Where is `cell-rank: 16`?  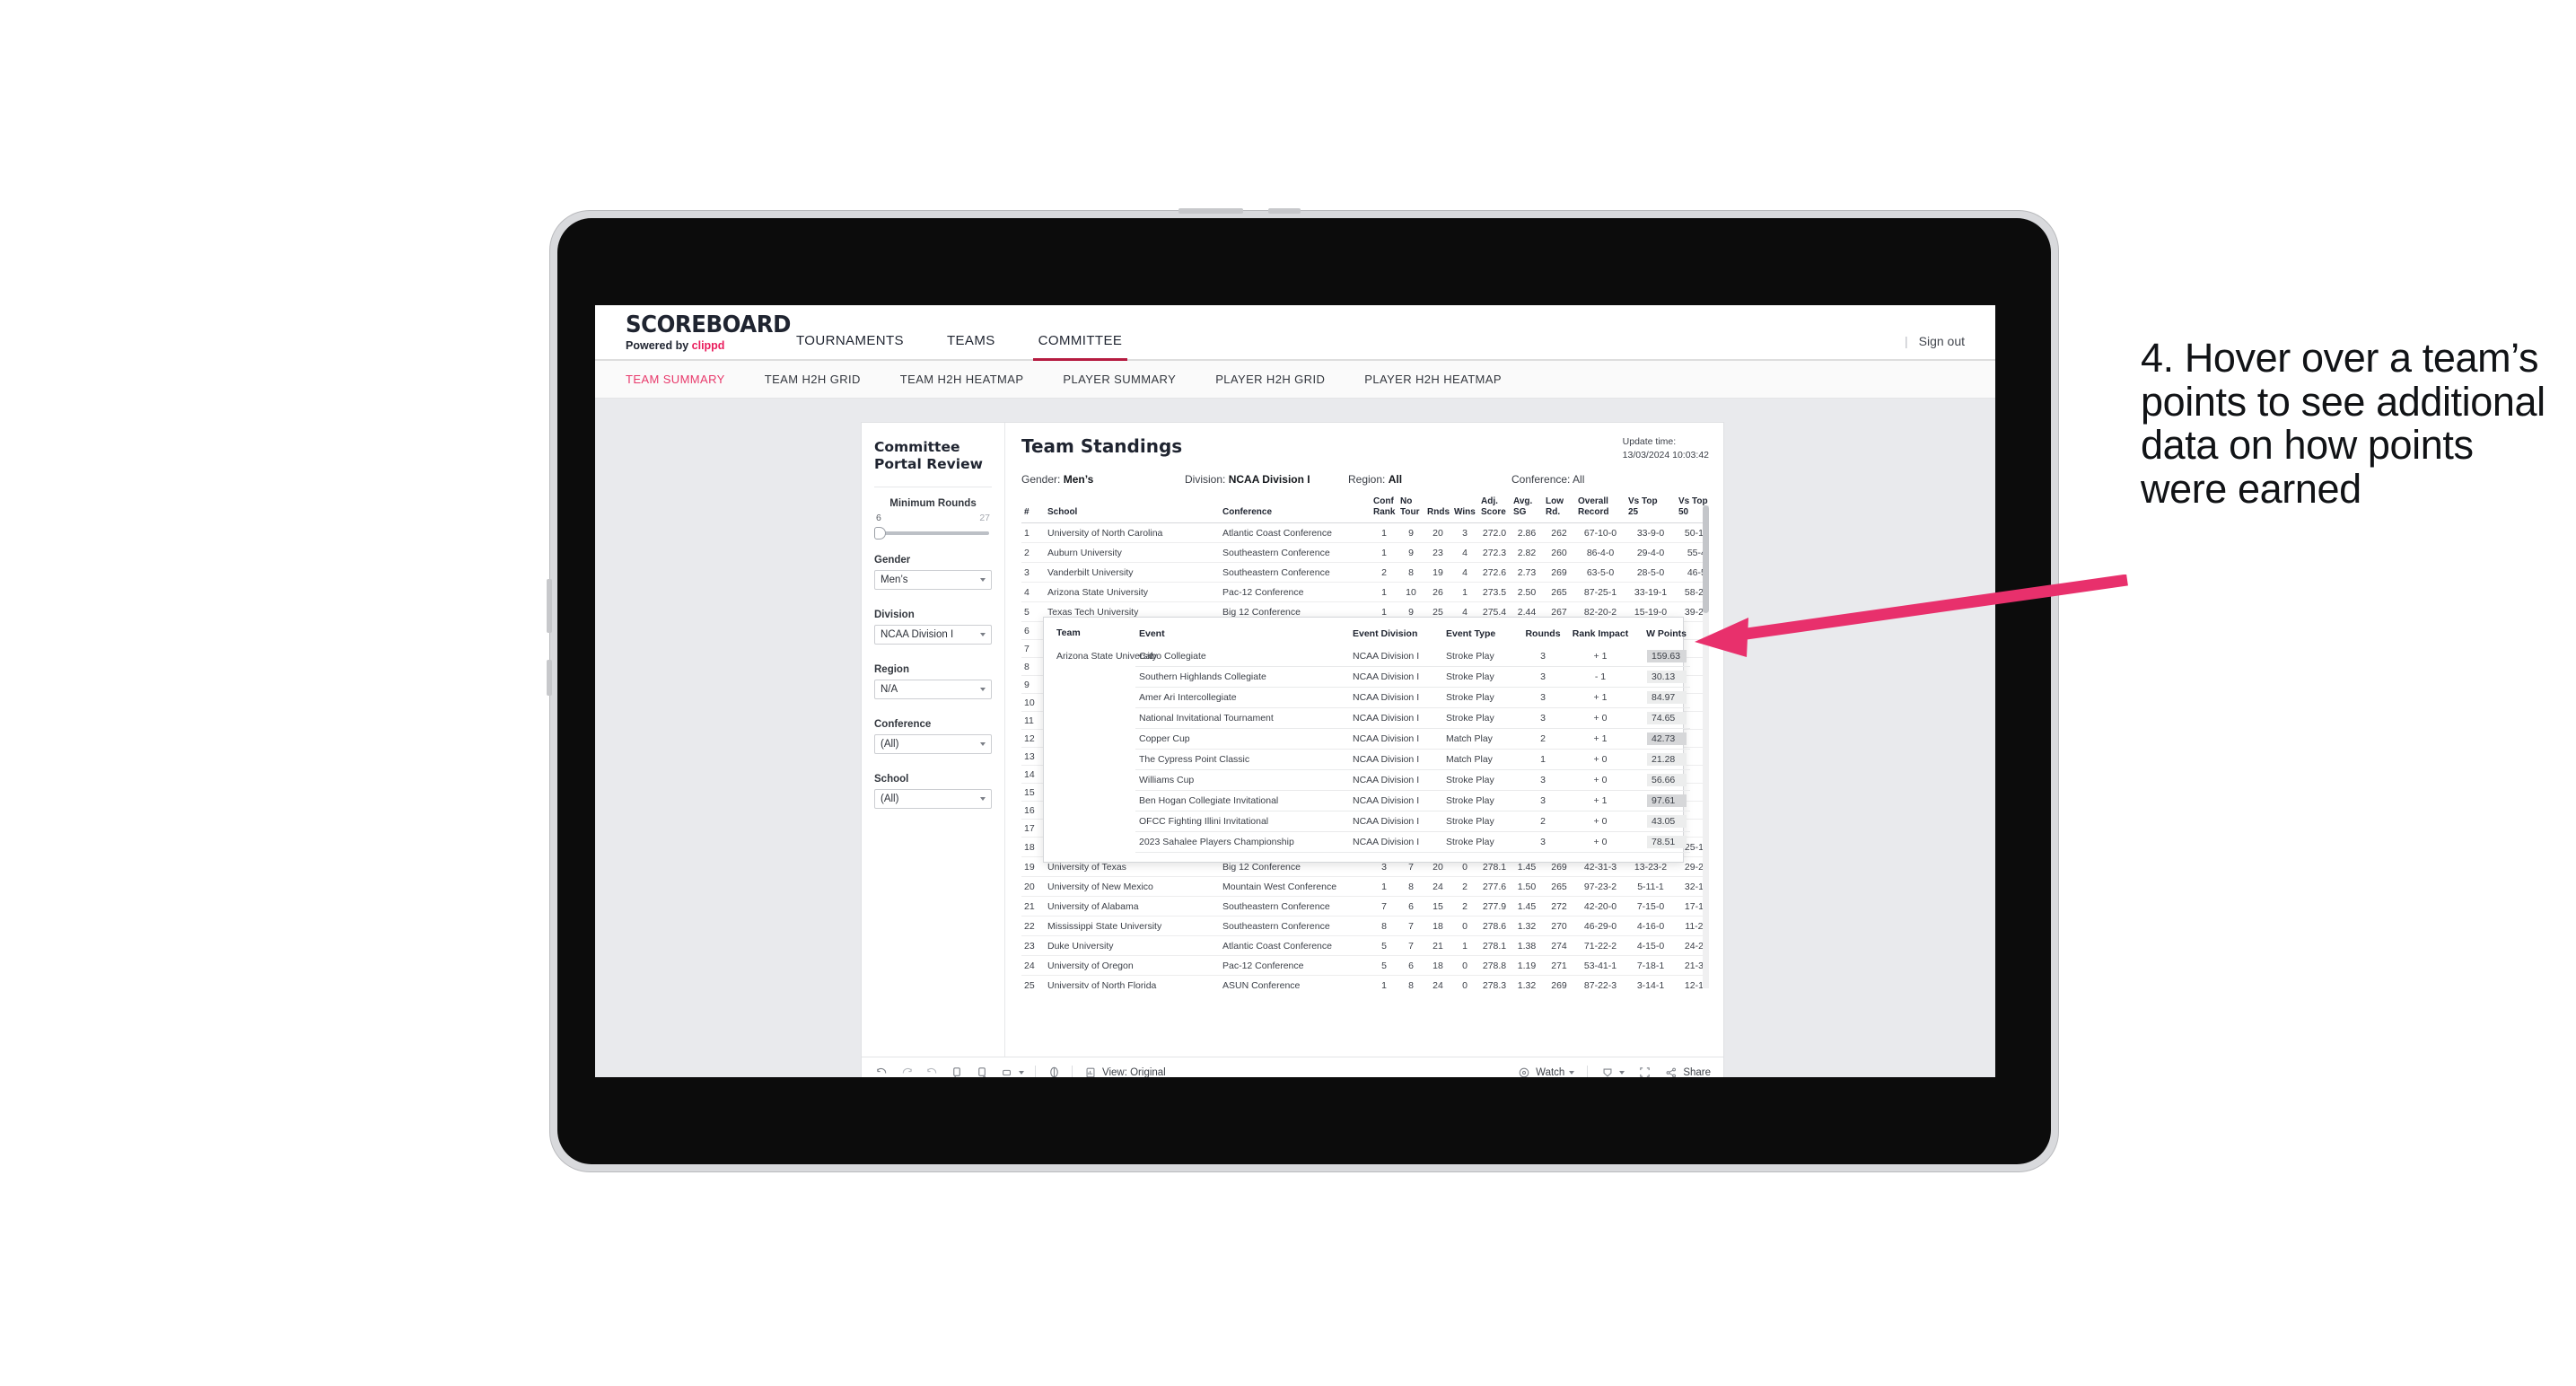
cell-rank: 16 is located at coordinates (1033, 811).